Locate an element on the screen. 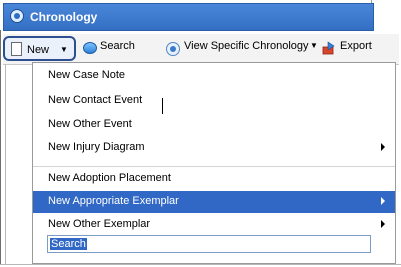 This screenshot has height=267, width=401. title-bar: Chronology is located at coordinates (188, 17).